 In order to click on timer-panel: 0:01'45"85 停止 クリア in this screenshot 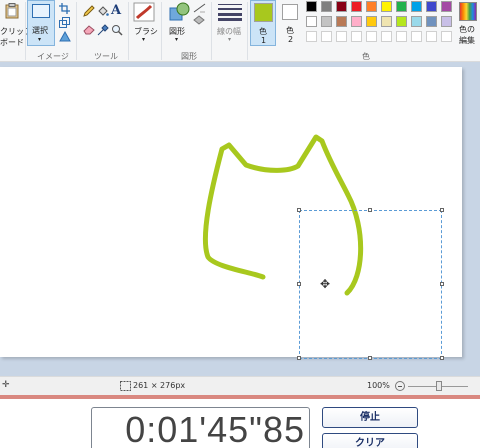, I will do `click(240, 423)`.